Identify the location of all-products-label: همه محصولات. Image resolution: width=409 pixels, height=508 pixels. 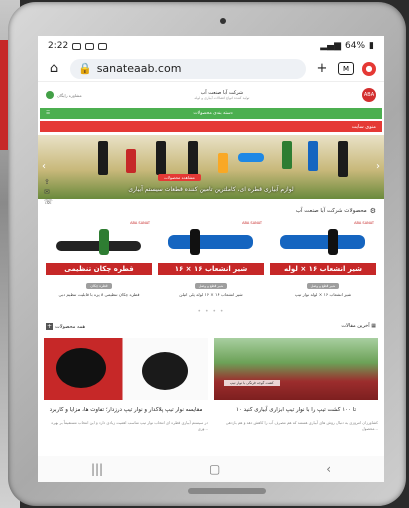
(70, 327).